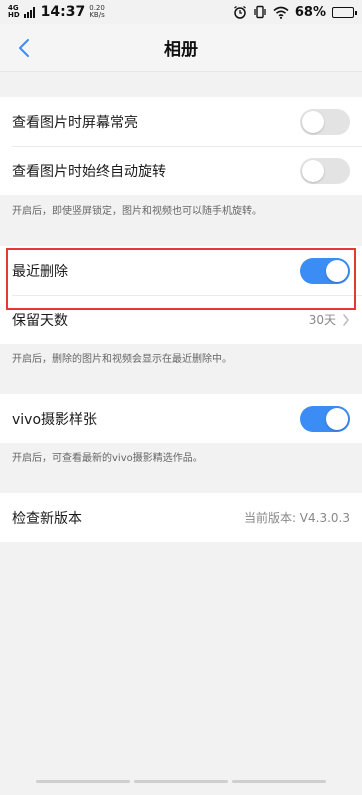 The image size is (362, 795). Describe the element at coordinates (47, 518) in the screenshot. I see `setting-label: 检查新版本` at that location.